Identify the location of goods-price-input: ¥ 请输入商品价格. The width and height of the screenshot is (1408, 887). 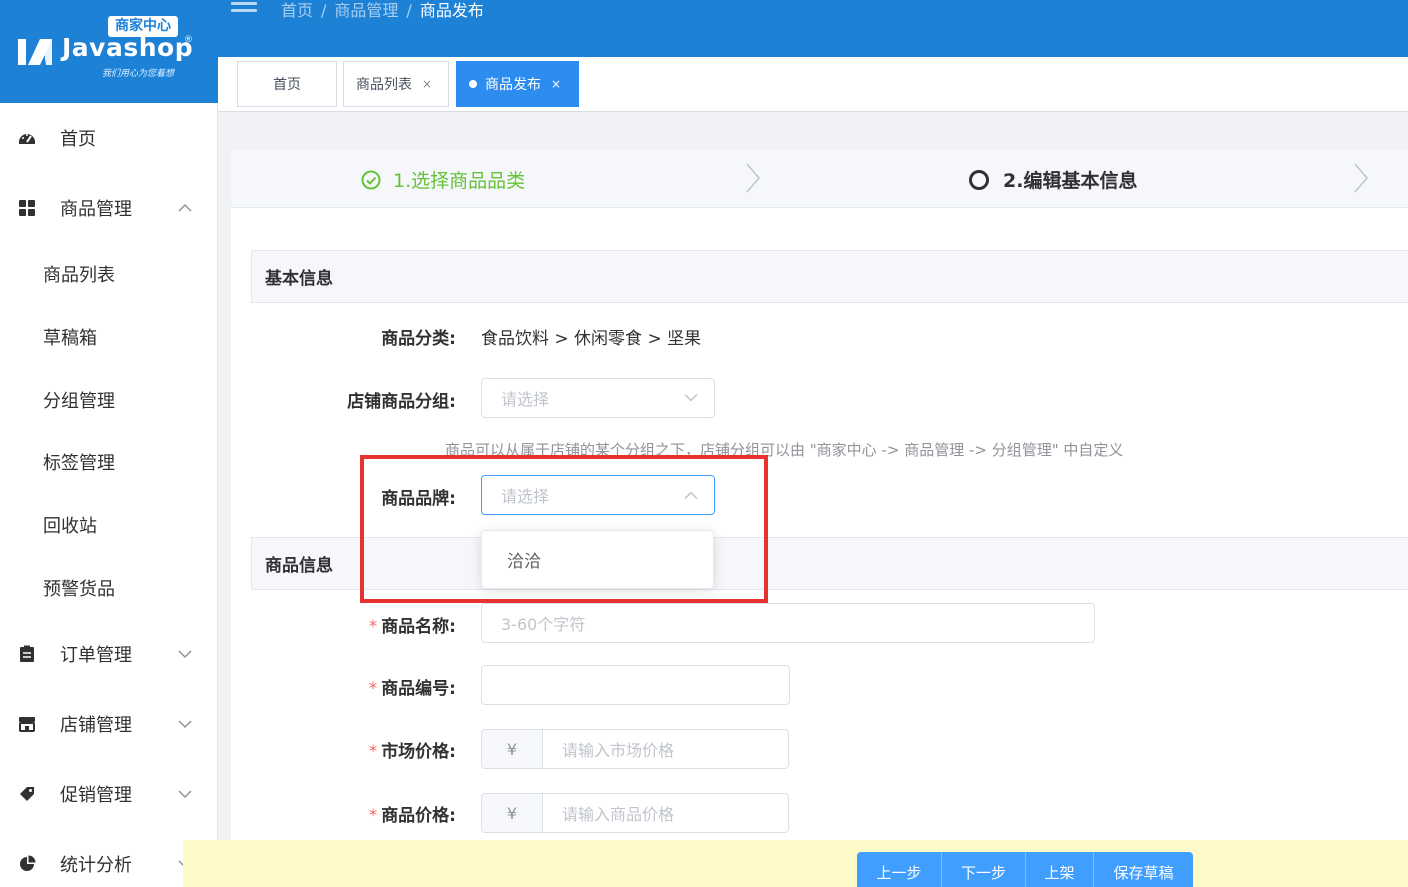
(635, 813).